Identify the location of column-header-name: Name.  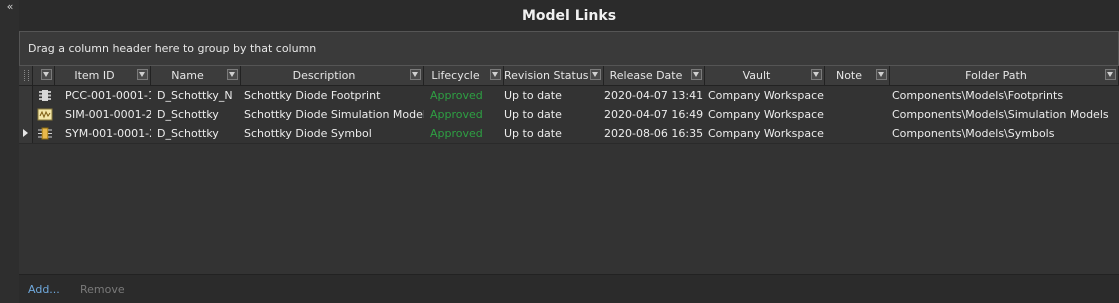
(196, 75).